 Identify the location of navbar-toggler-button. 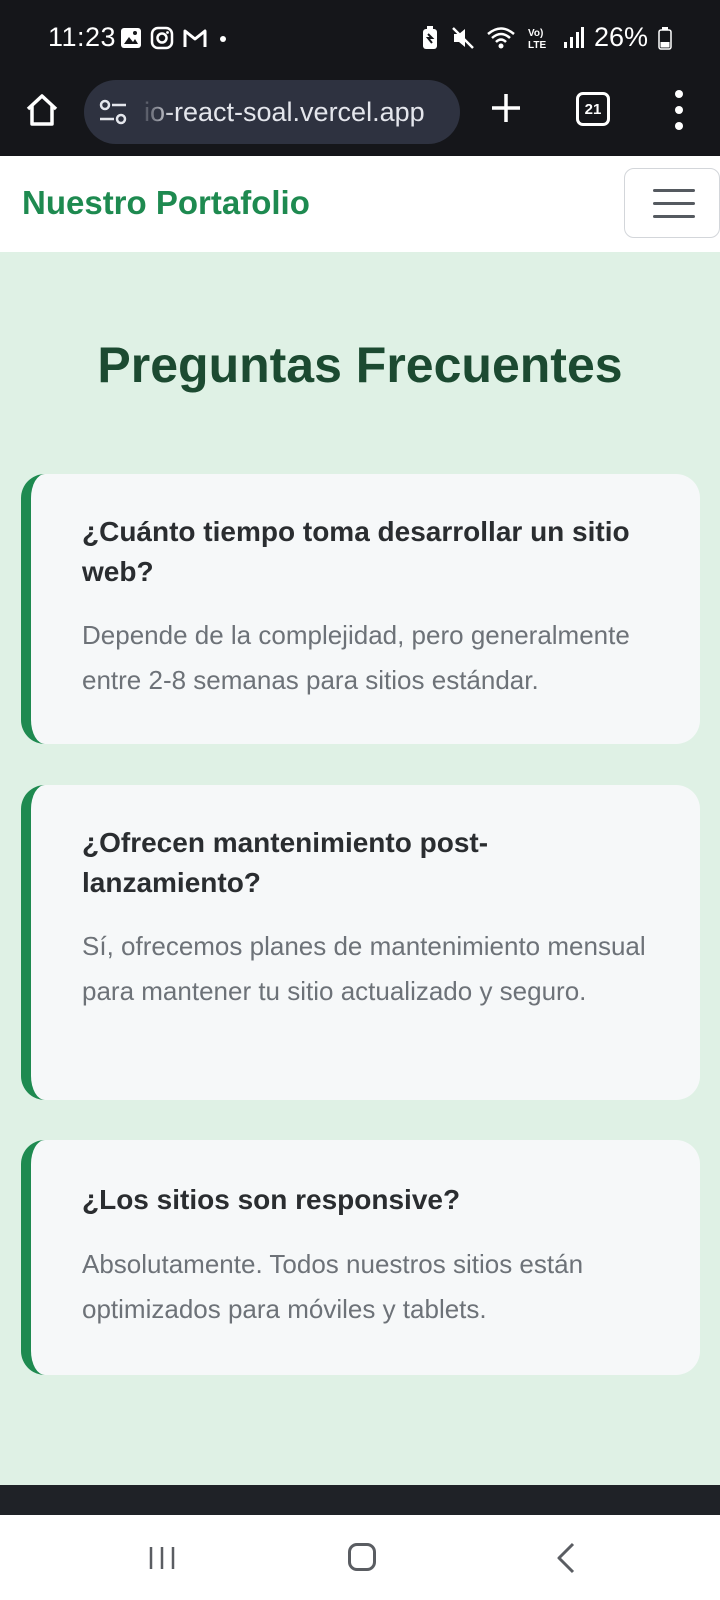
(672, 203).